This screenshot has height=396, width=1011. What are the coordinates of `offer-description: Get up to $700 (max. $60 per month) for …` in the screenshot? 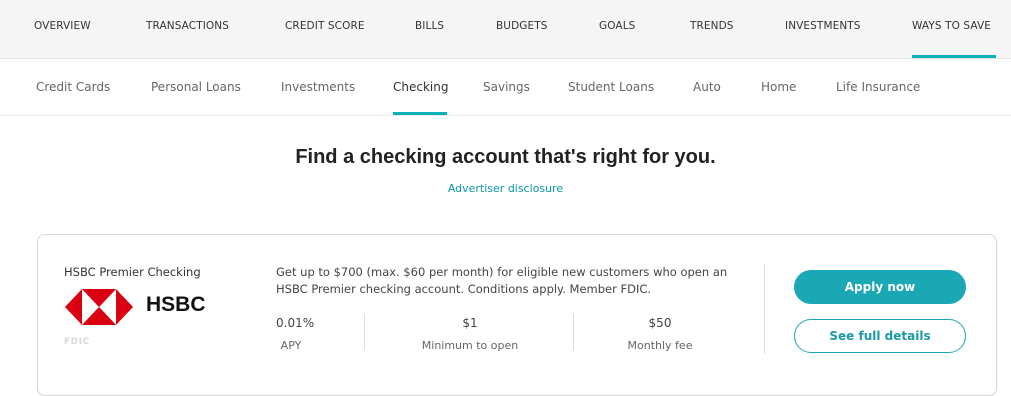 It's located at (502, 280).